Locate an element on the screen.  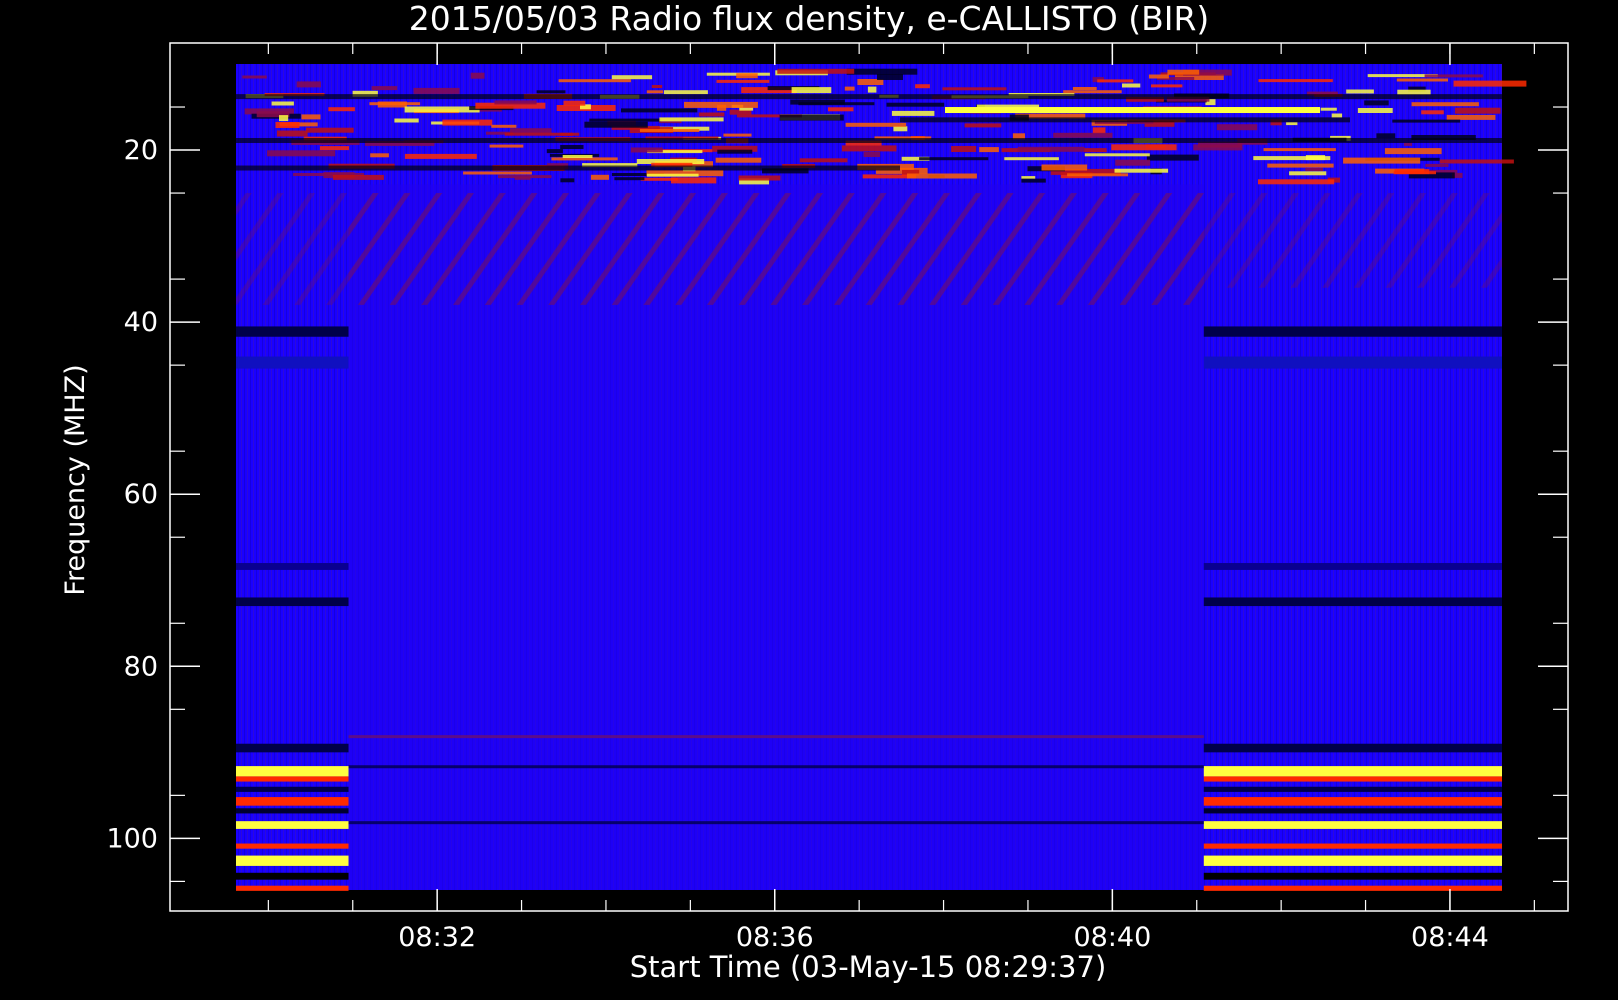
x-axis-label: Start Time (03-May-15 08:29:37) is located at coordinates (868, 967).